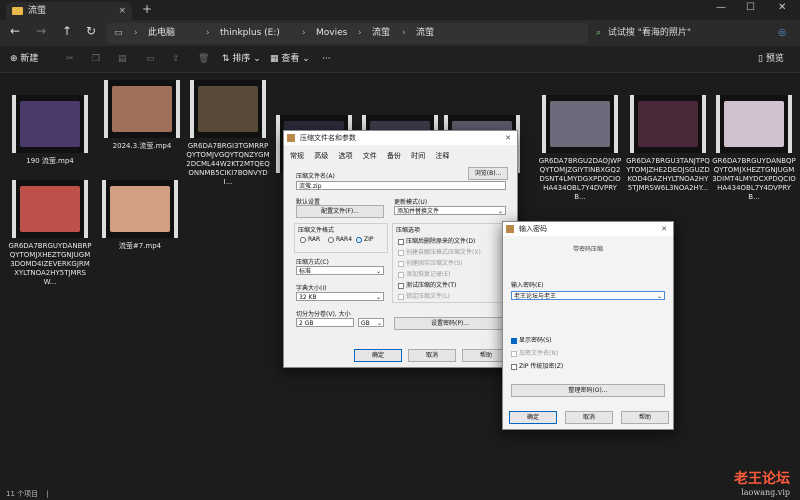 Image resolution: width=800 pixels, height=500 pixels. What do you see at coordinates (427, 284) in the screenshot?
I see `test-archived-files-checkbox: 测试压缩的文件(T)` at bounding box center [427, 284].